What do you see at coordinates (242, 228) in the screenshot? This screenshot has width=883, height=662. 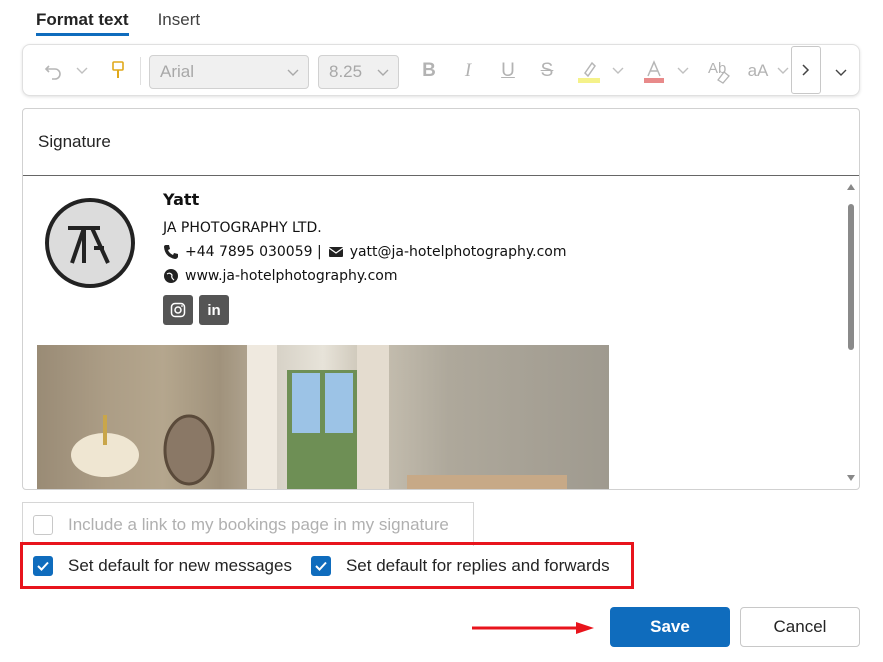 I see `signature-company: JA PHOTOGRAPHY LTD.` at bounding box center [242, 228].